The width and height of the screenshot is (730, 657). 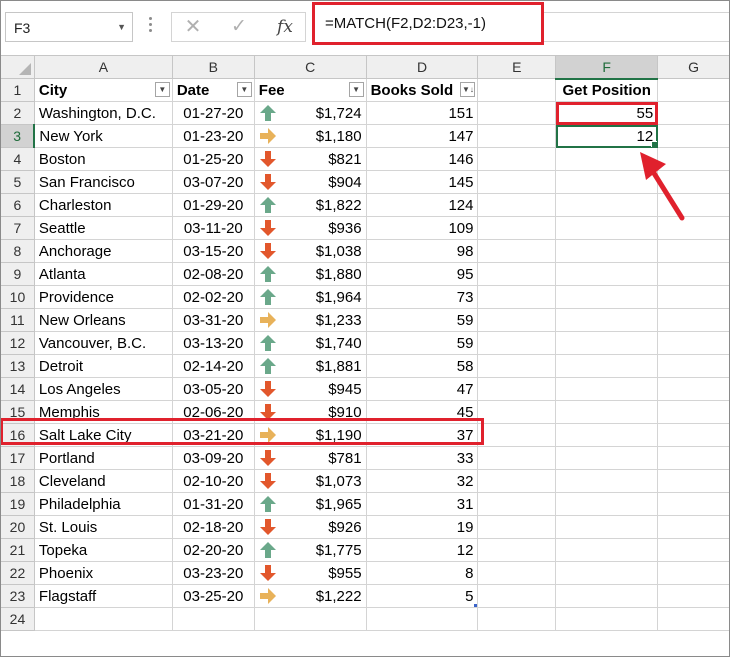 I want to click on city-cell: Topeka, so click(x=103, y=550).